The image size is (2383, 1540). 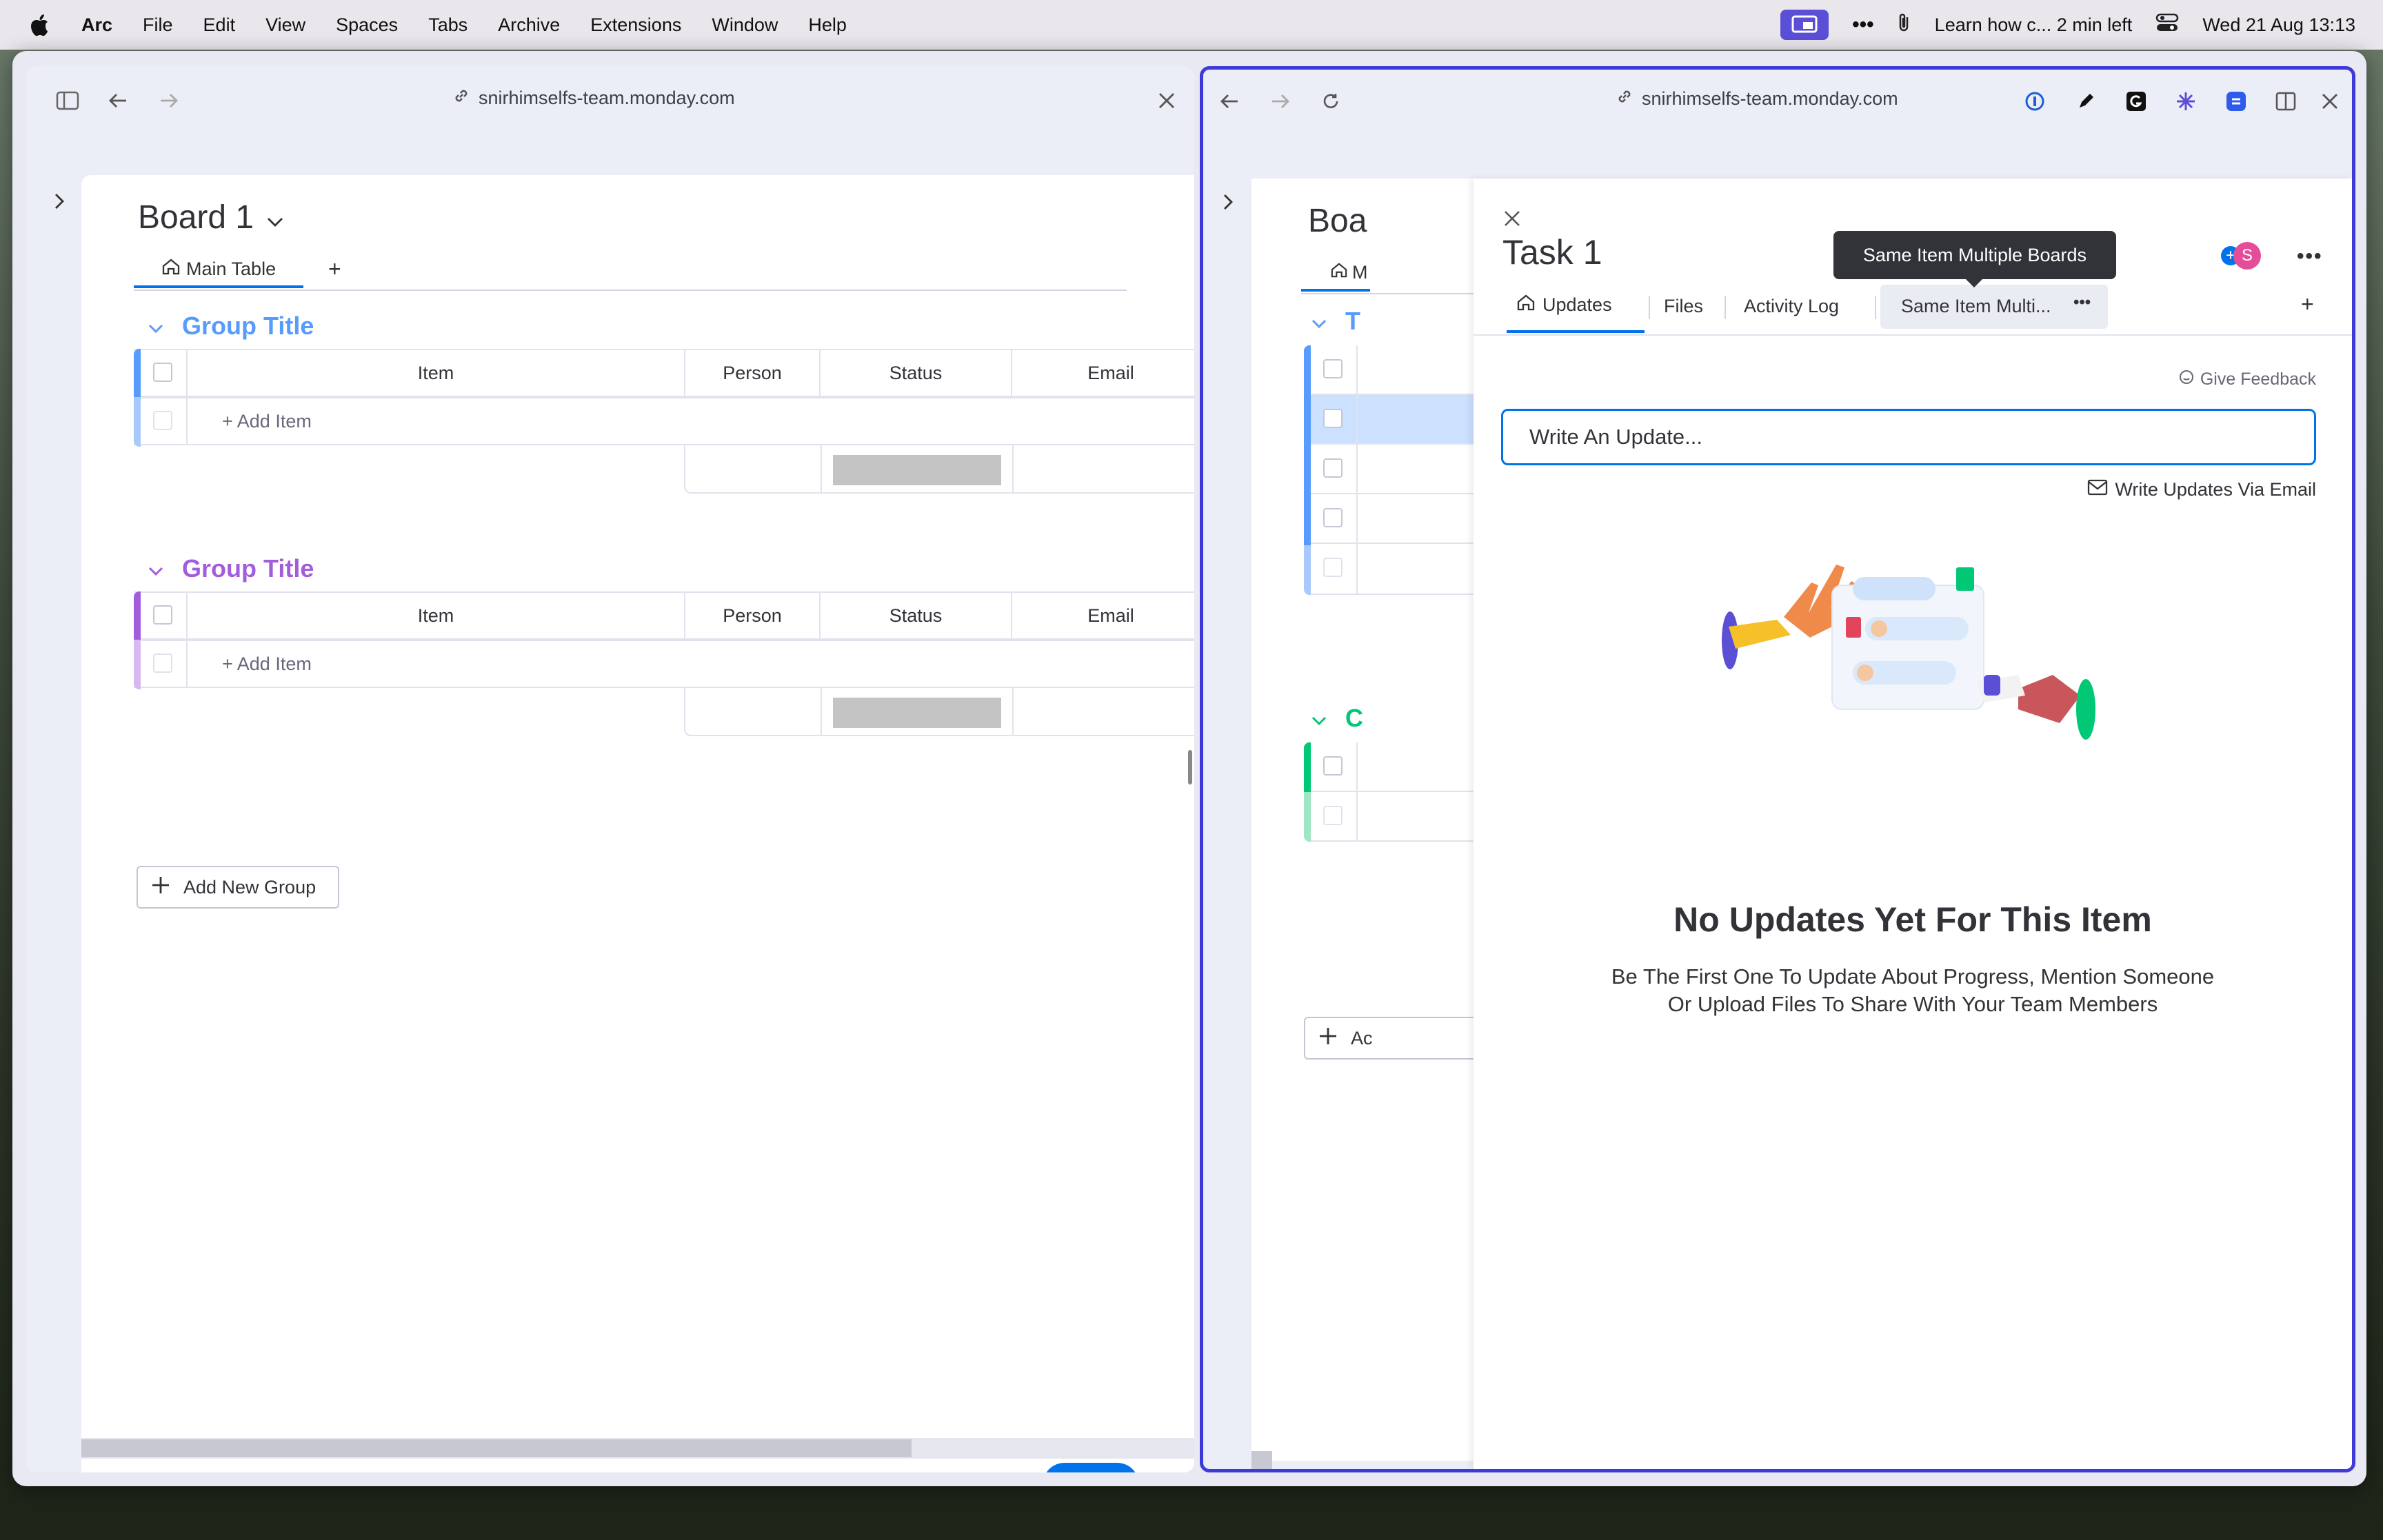 I want to click on split-view-icon, so click(x=2286, y=102).